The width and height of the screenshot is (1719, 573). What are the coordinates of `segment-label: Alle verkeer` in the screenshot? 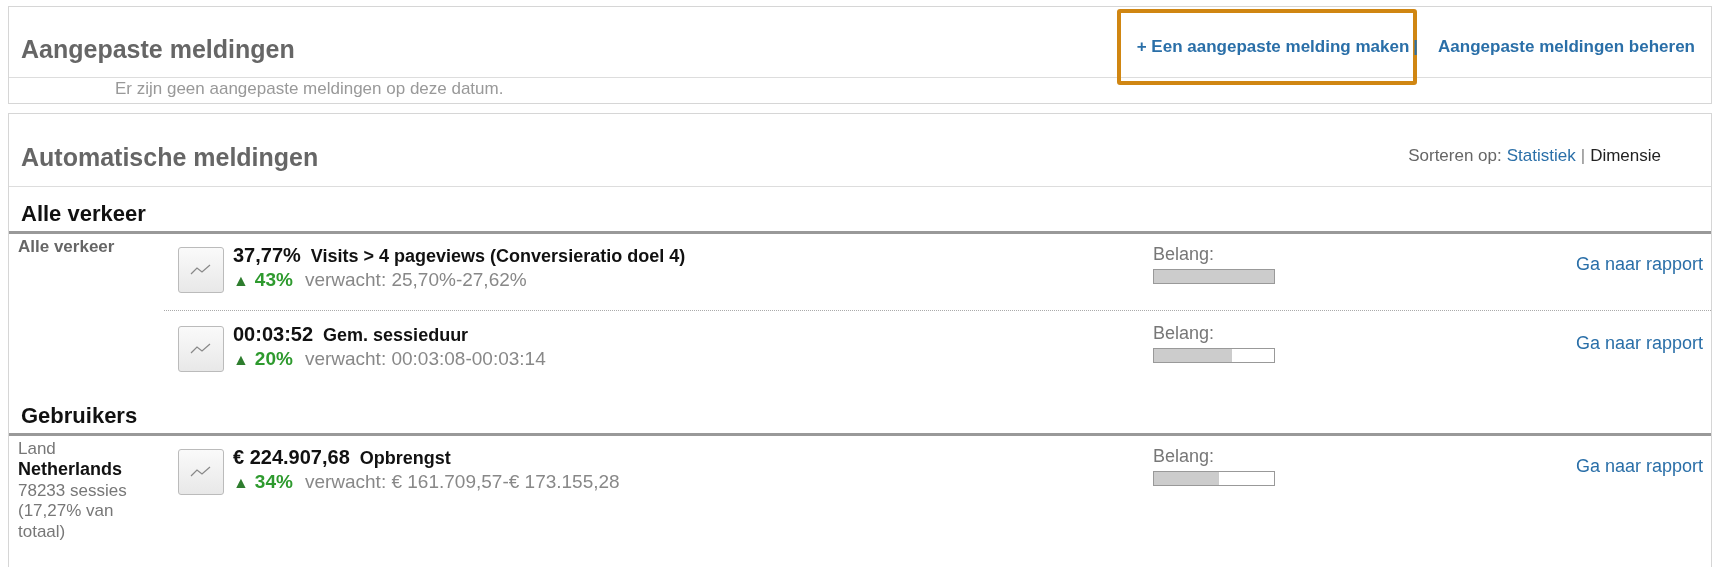 It's located at (67, 247).